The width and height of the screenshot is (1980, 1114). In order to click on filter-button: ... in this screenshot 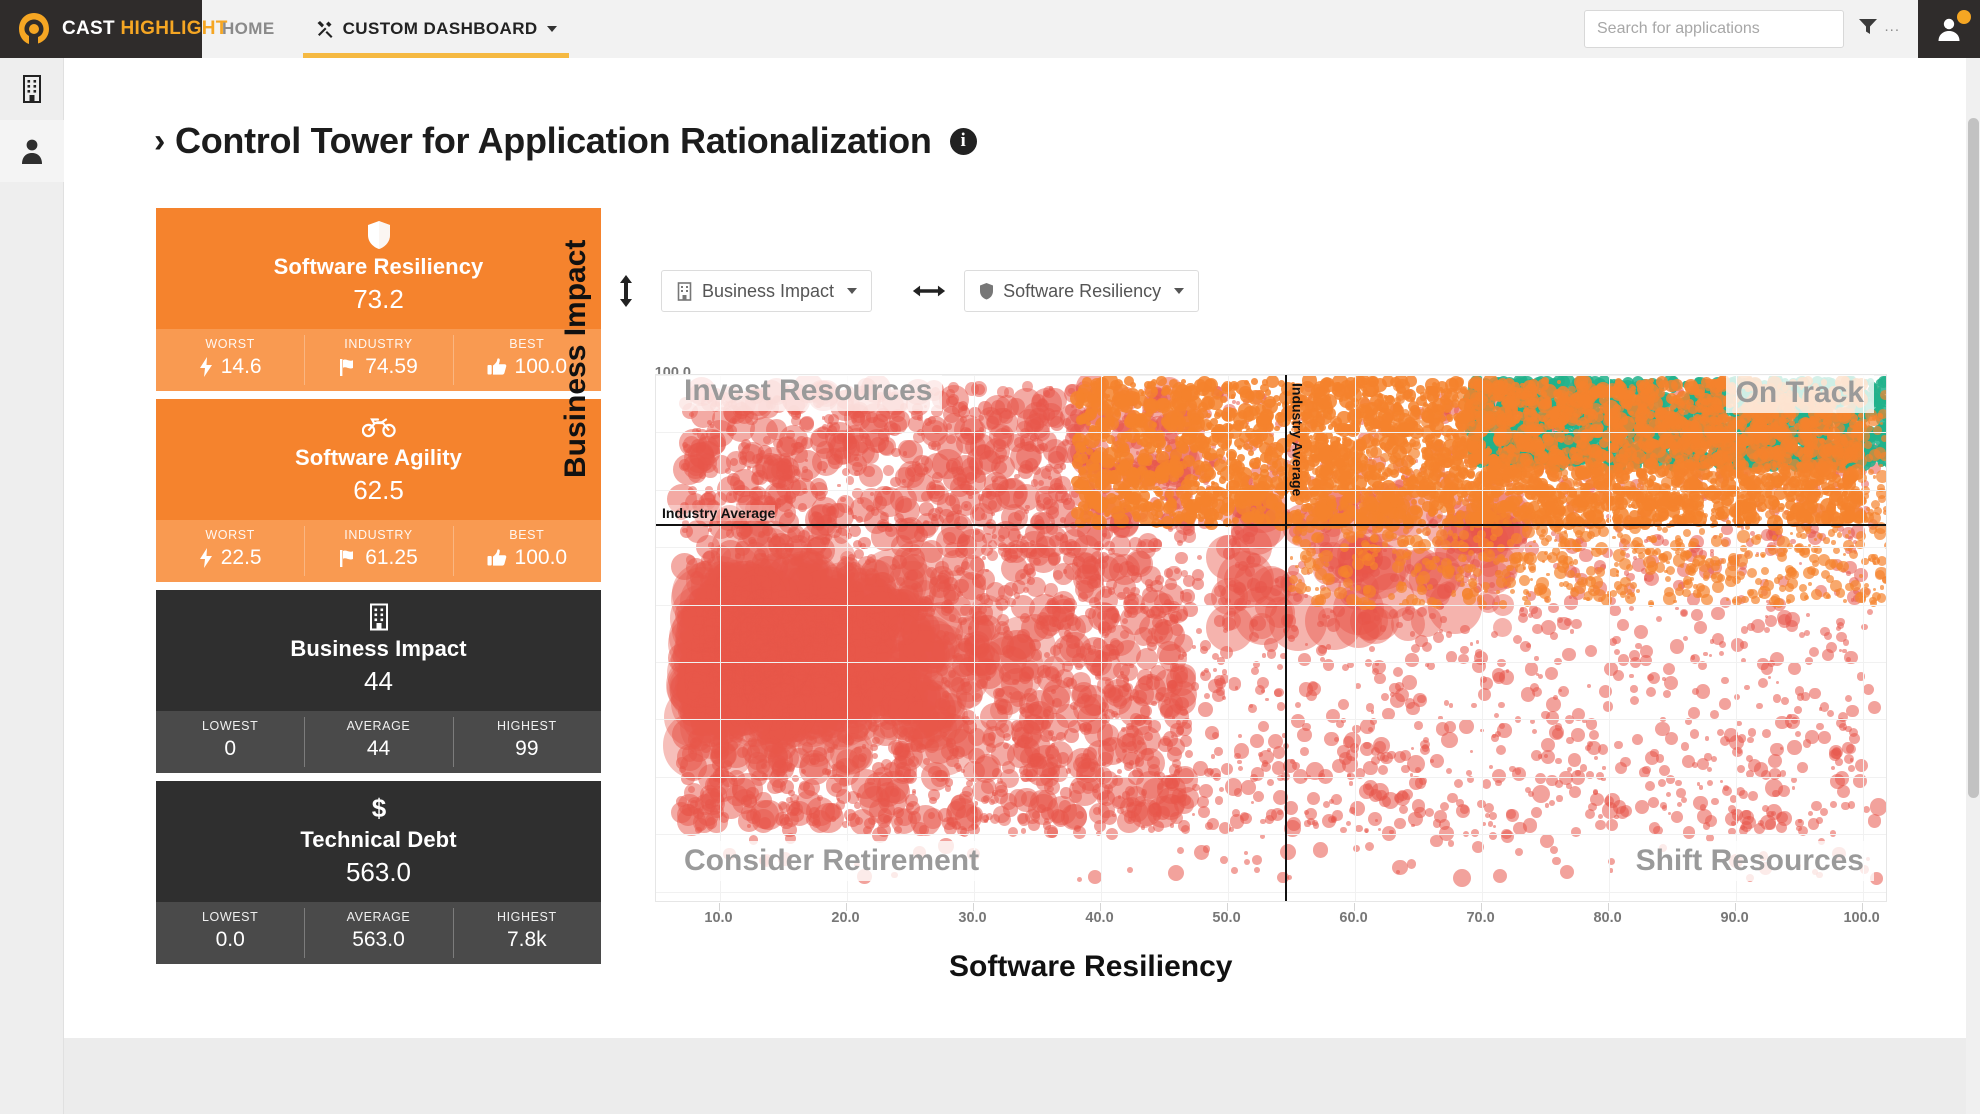, I will do `click(1878, 26)`.